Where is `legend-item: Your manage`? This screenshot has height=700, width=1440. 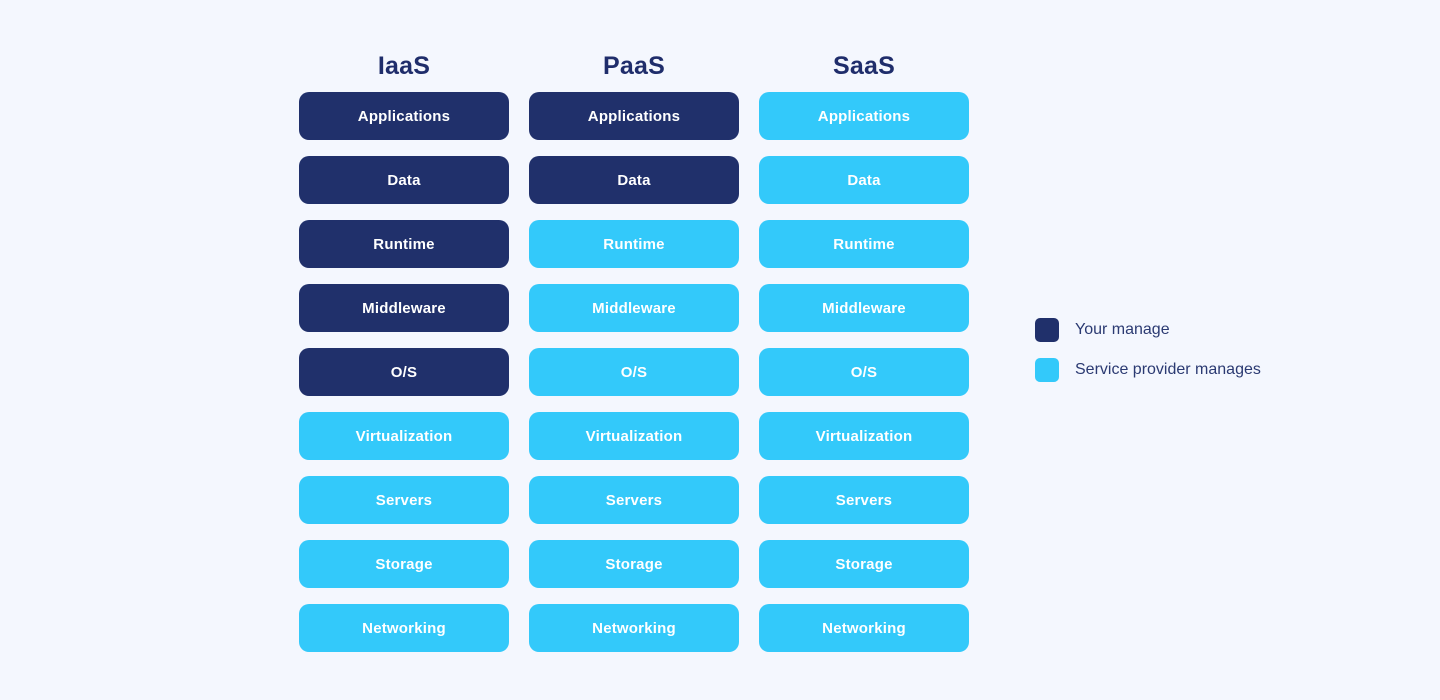
legend-item: Your manage is located at coordinates (1148, 330).